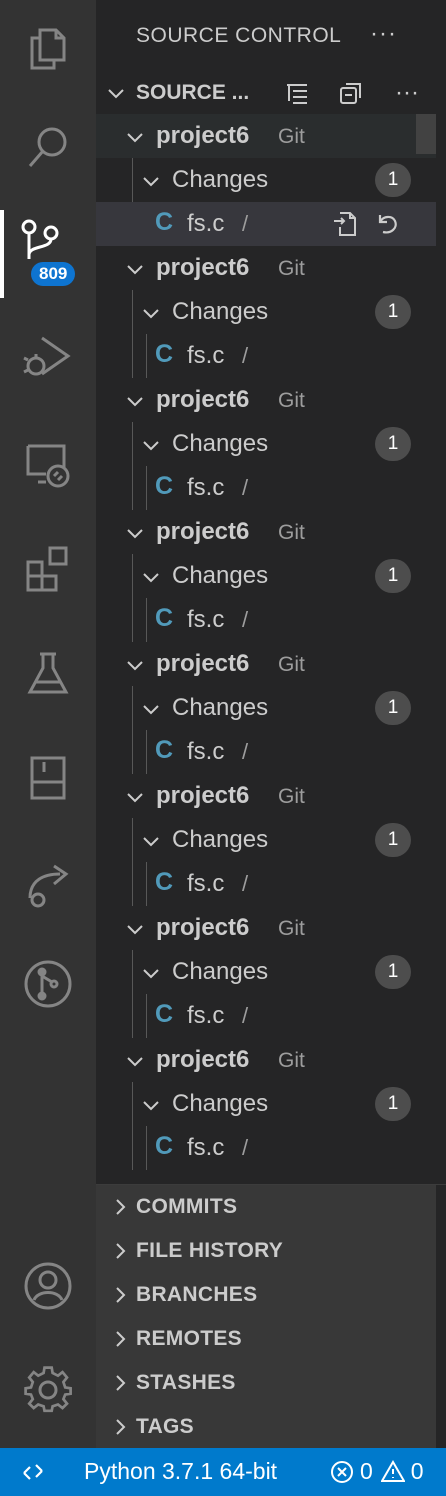 The image size is (446, 1496). I want to click on panel-commits: COMMITS, so click(266, 1207).